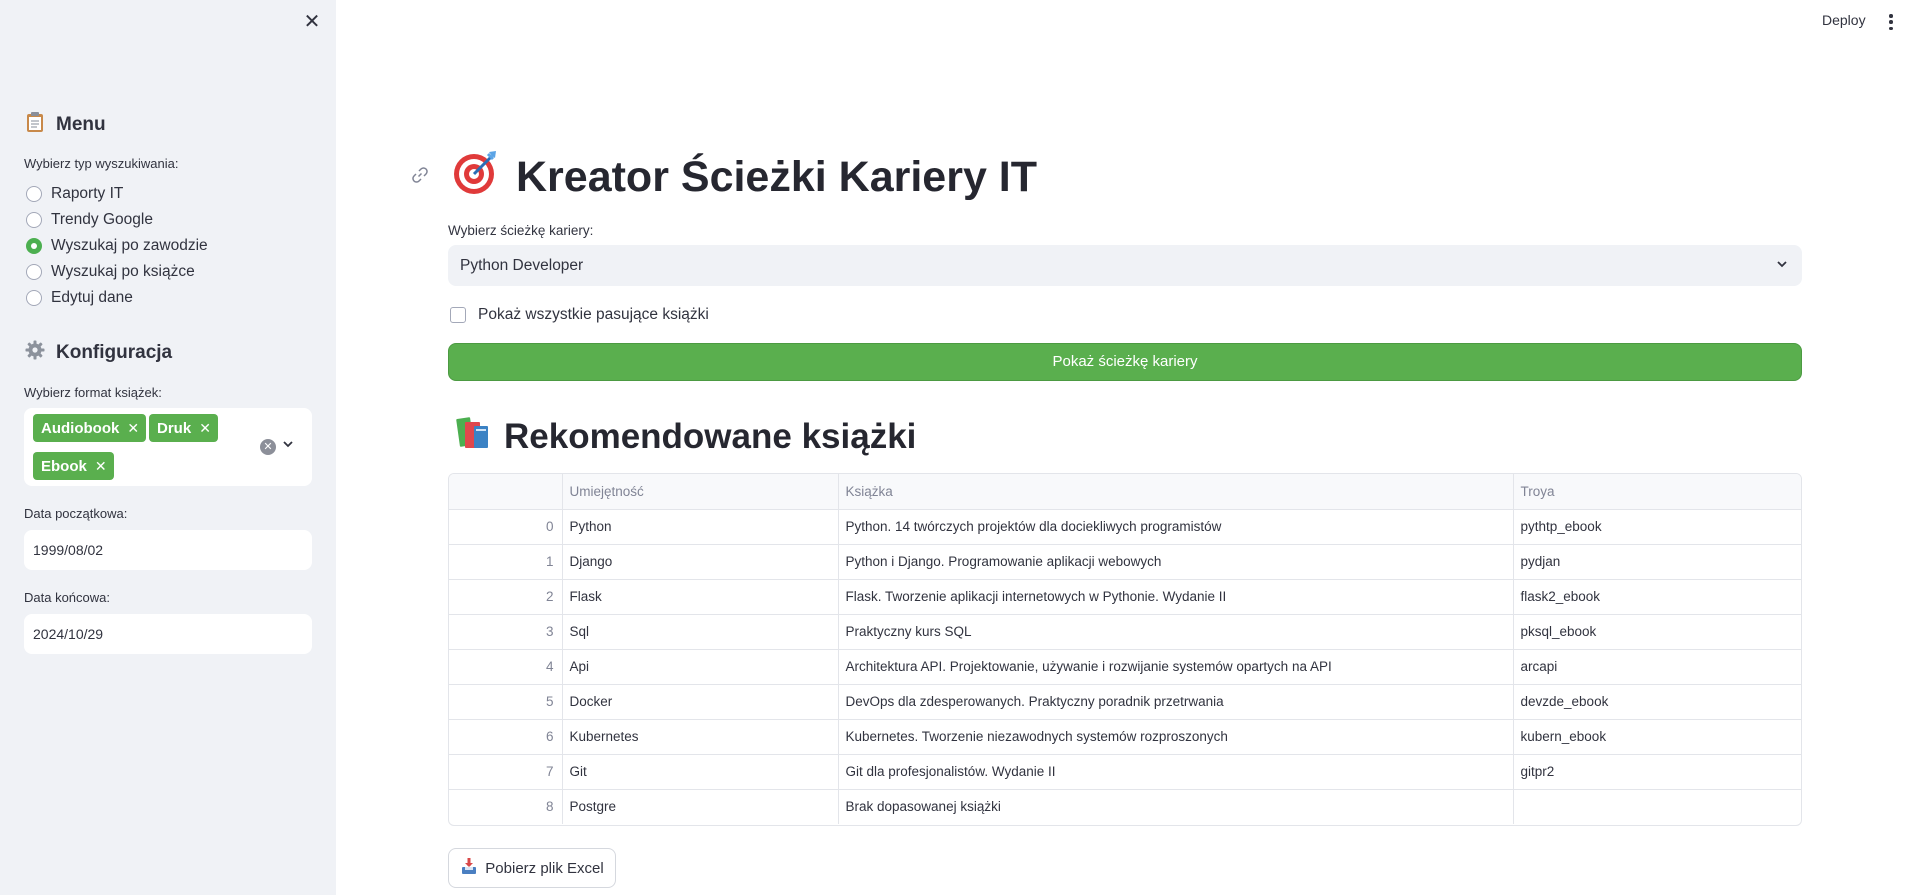 The height and width of the screenshot is (895, 1908). Describe the element at coordinates (506, 667) in the screenshot. I see `row-index-cell: 4` at that location.